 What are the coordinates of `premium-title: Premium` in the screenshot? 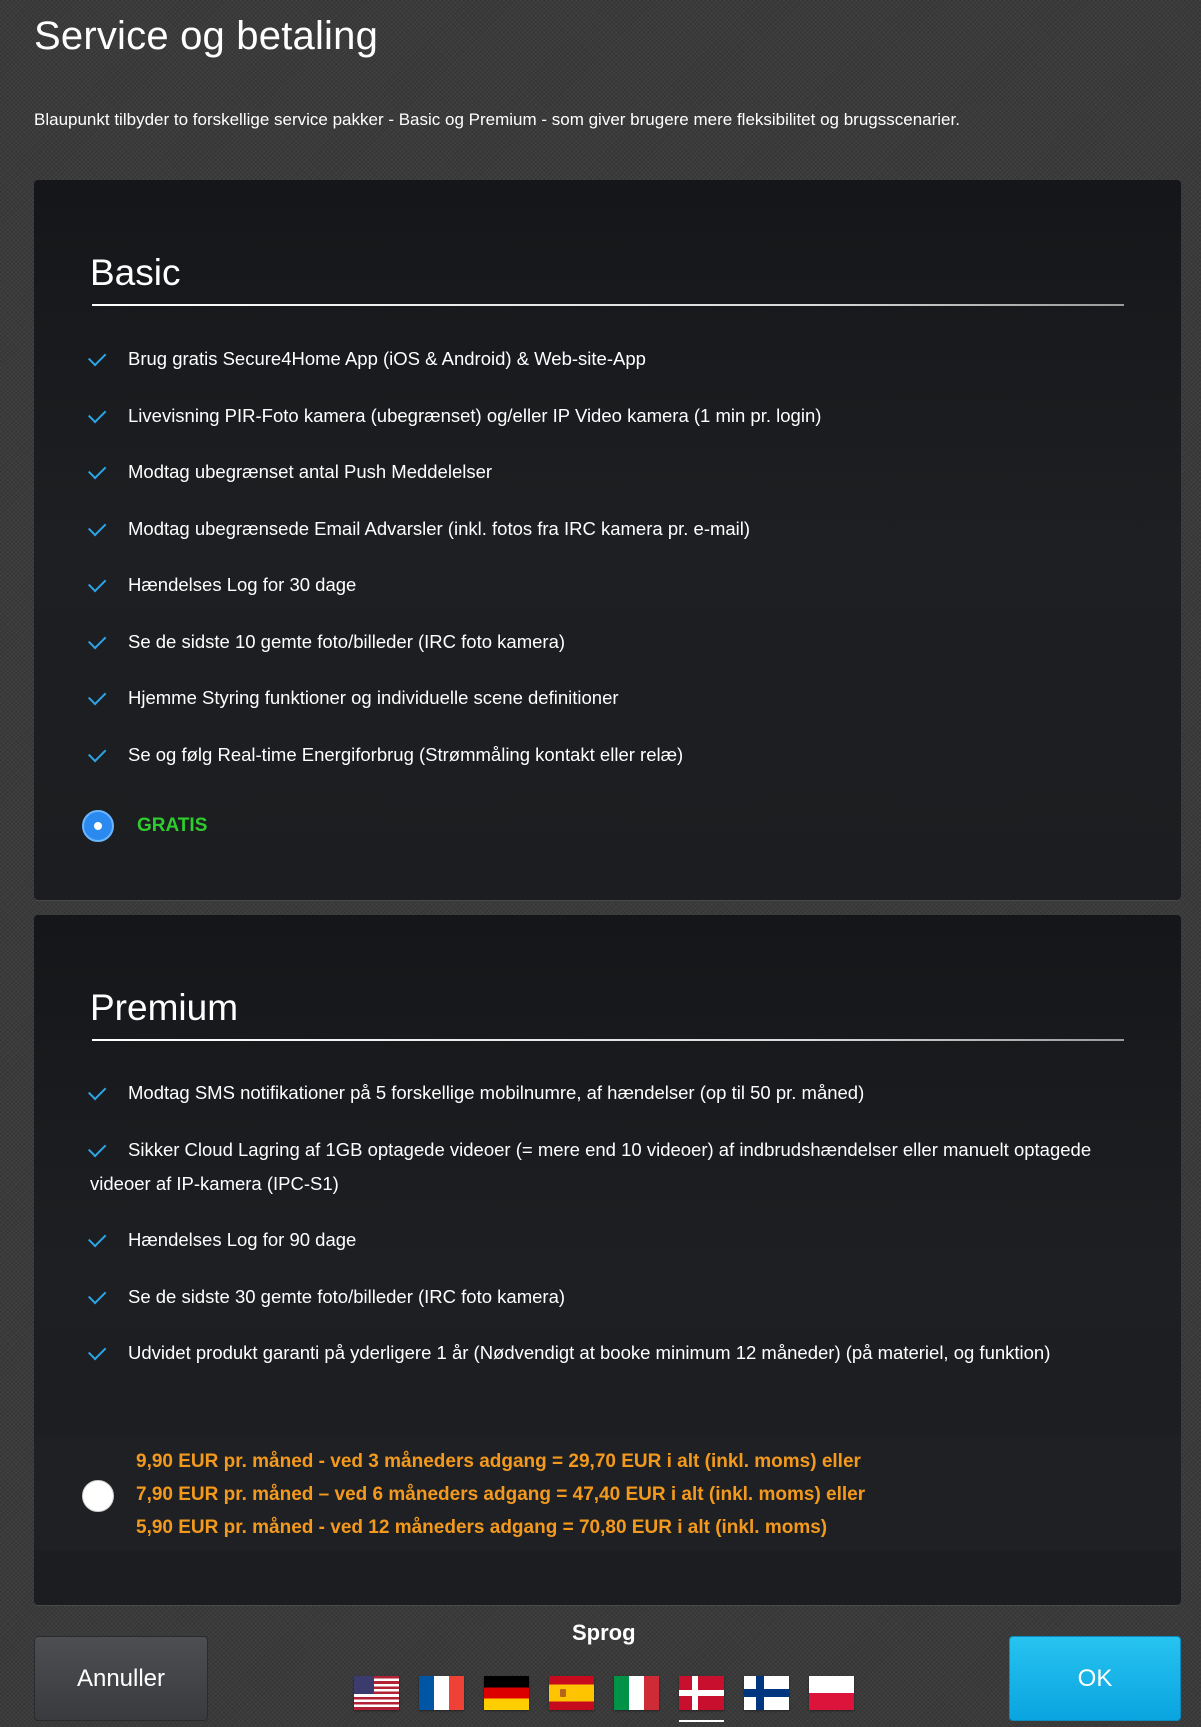 It's located at (164, 1007).